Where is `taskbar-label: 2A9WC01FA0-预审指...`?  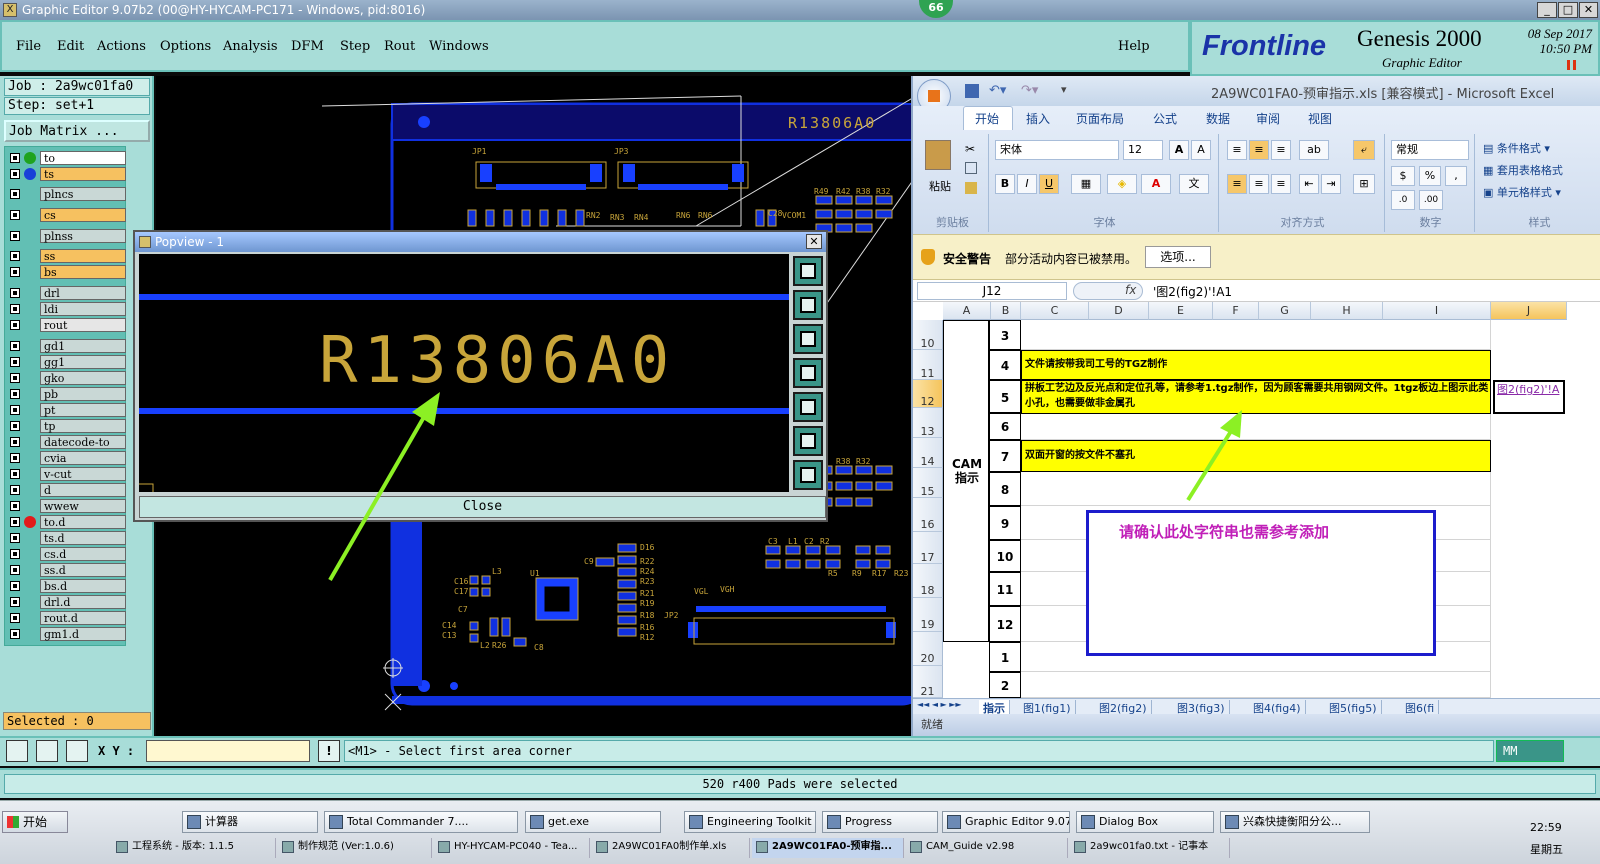
taskbar-label: 2A9WC01FA0-预审指... is located at coordinates (832, 846).